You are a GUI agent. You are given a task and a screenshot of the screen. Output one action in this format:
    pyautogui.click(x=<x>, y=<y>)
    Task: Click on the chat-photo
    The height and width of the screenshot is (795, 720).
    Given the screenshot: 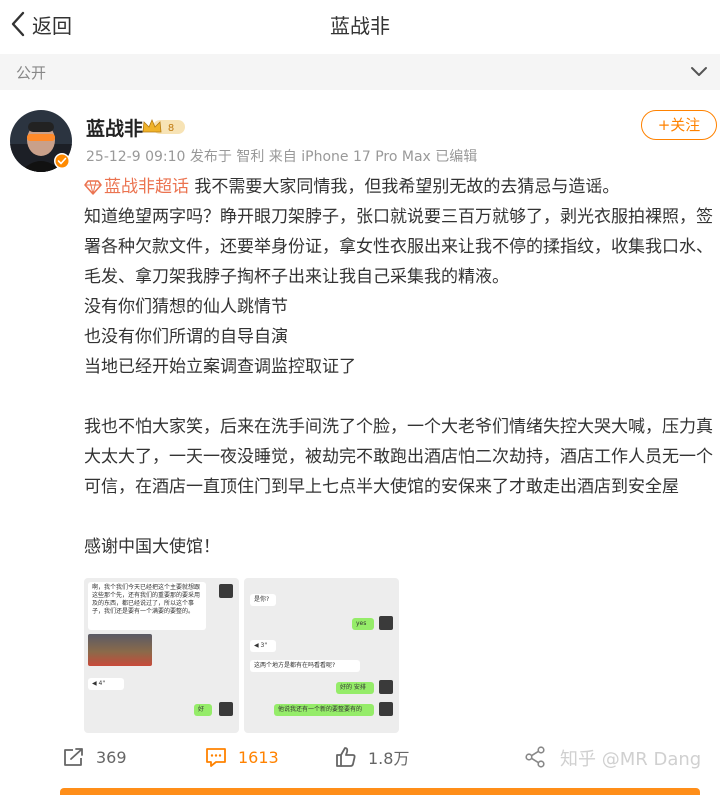 What is the action you would take?
    pyautogui.click(x=120, y=650)
    